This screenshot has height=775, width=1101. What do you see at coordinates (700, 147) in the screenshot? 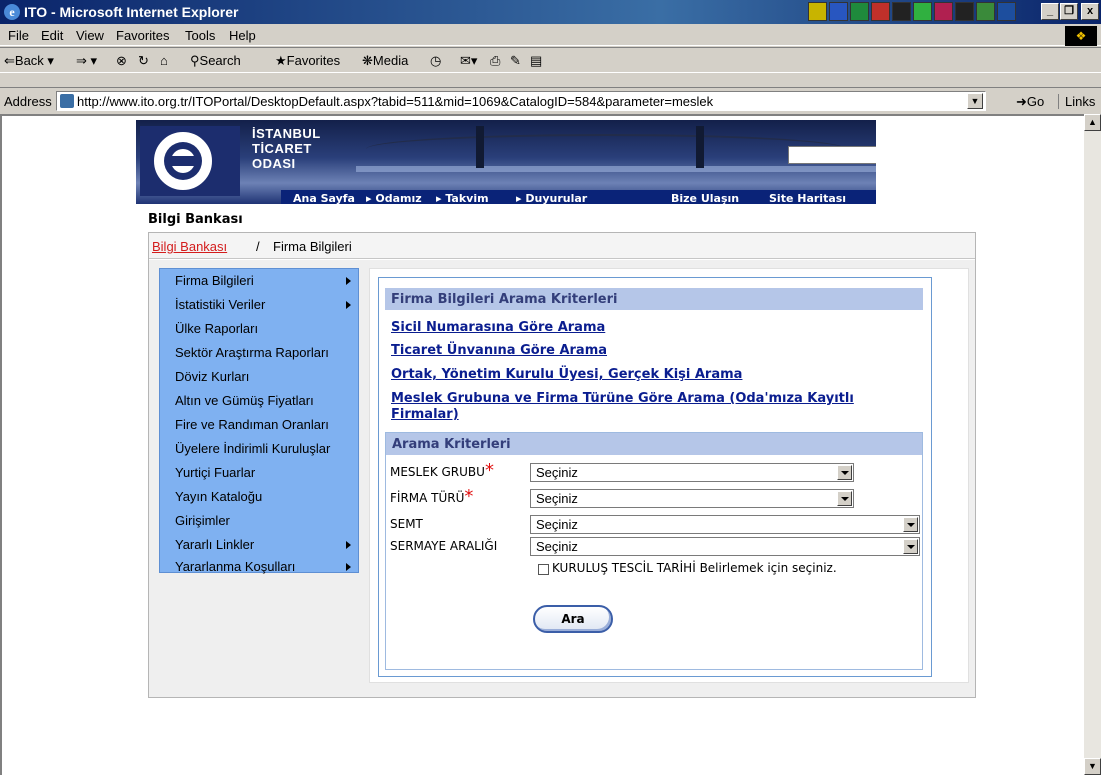
I see `banner-bridge-tower` at bounding box center [700, 147].